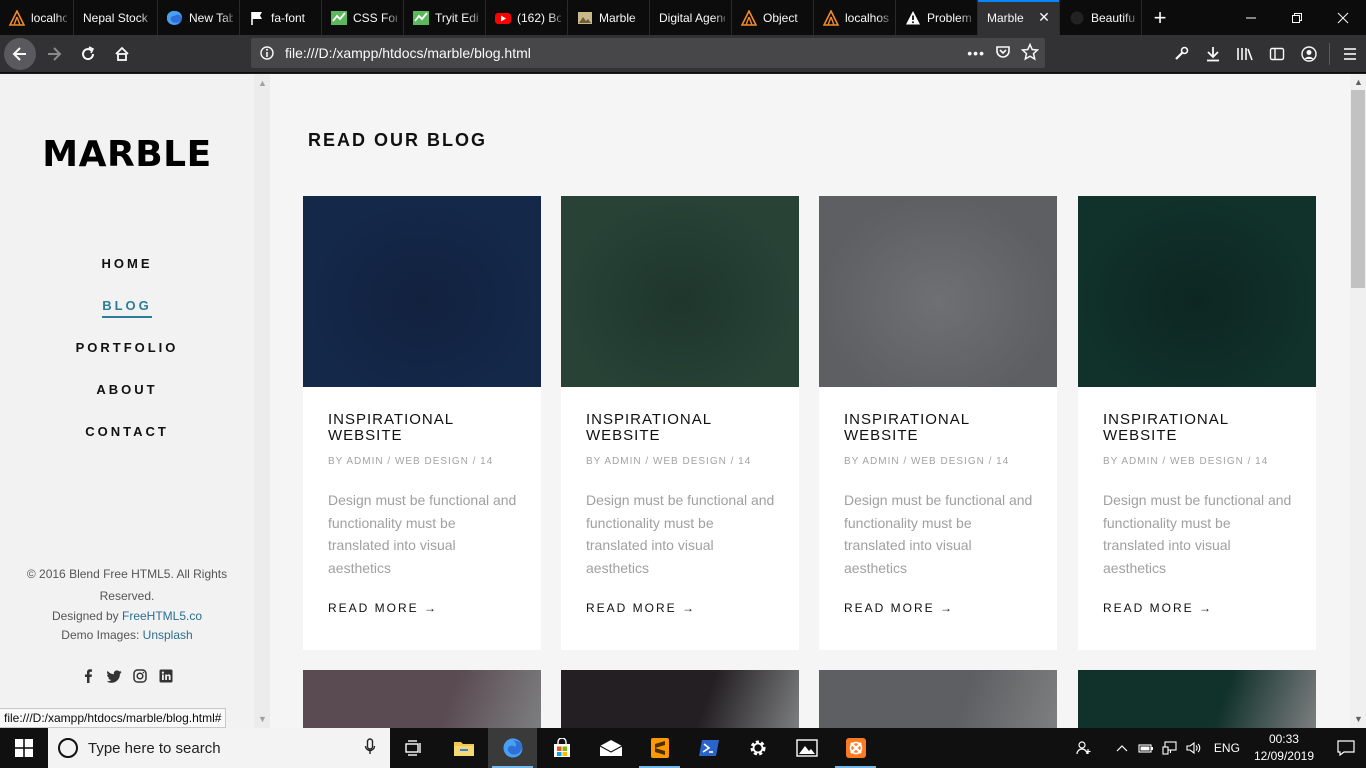 This screenshot has height=768, width=1366. I want to click on sublime-text-icon, so click(659, 748).